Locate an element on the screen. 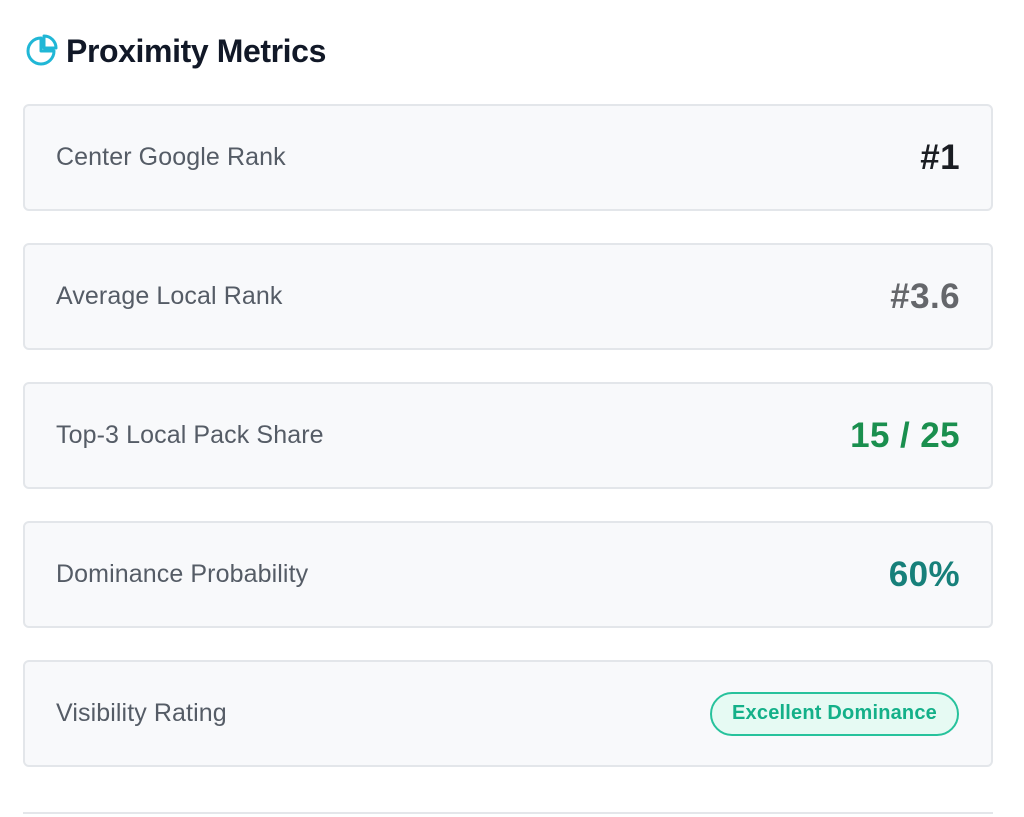 The width and height of the screenshot is (1024, 817). metric-value: 15 / 25 is located at coordinates (905, 435).